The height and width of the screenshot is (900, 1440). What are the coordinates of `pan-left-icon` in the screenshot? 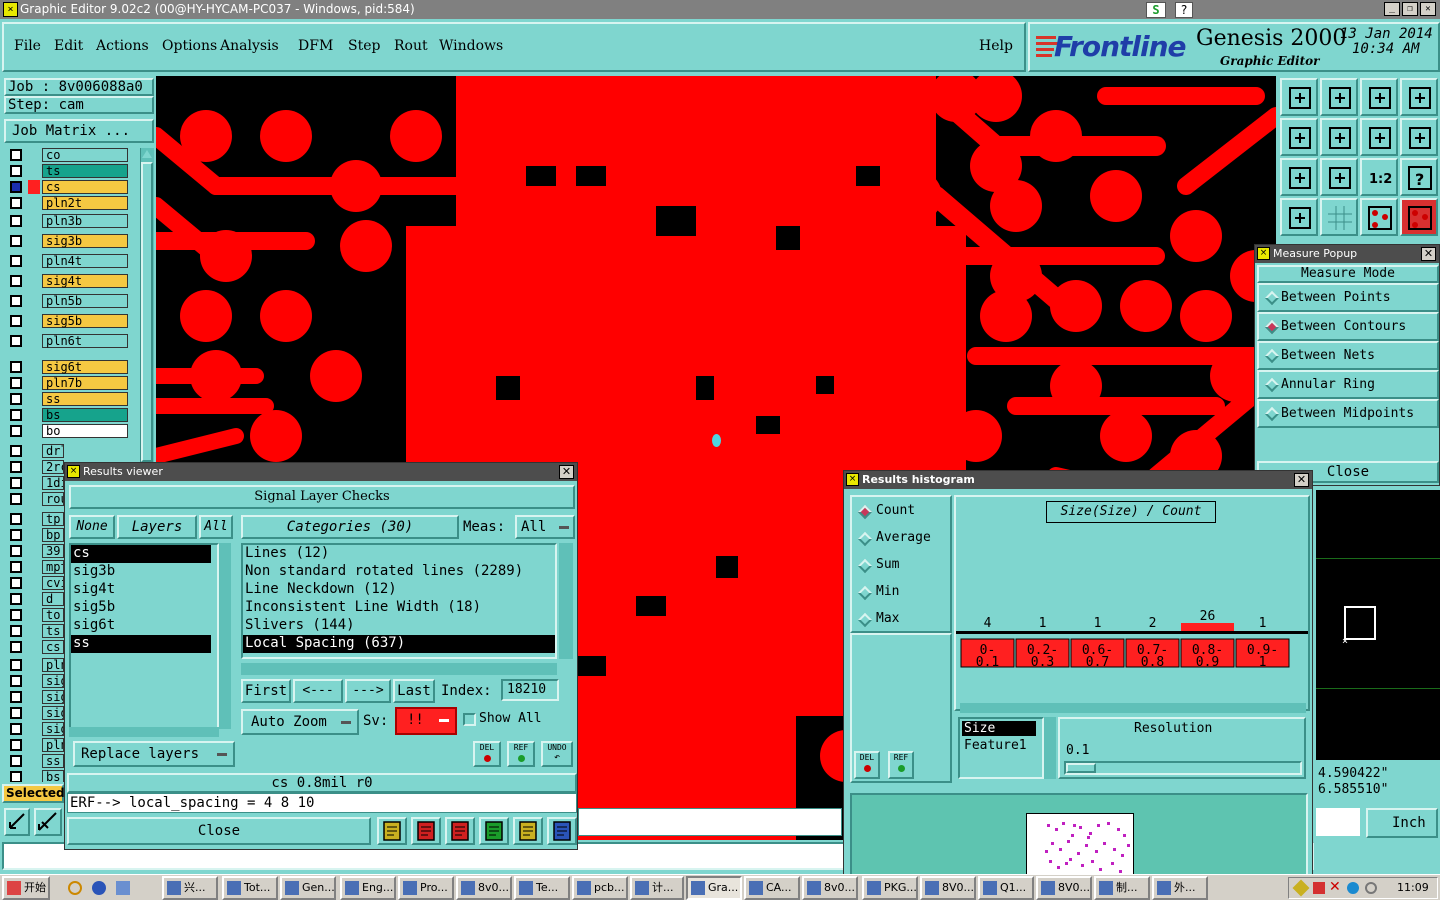 It's located at (1299, 137).